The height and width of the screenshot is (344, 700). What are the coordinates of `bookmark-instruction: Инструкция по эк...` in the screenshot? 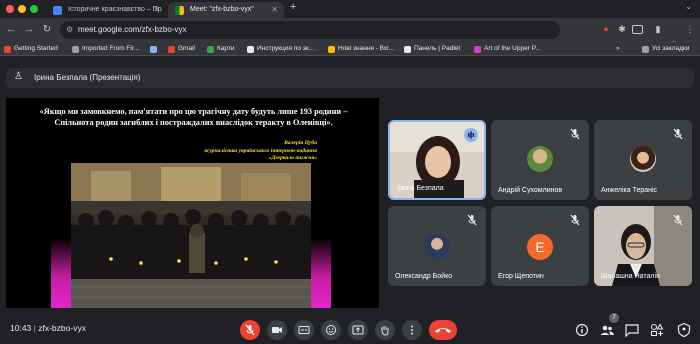 It's located at (280, 49).